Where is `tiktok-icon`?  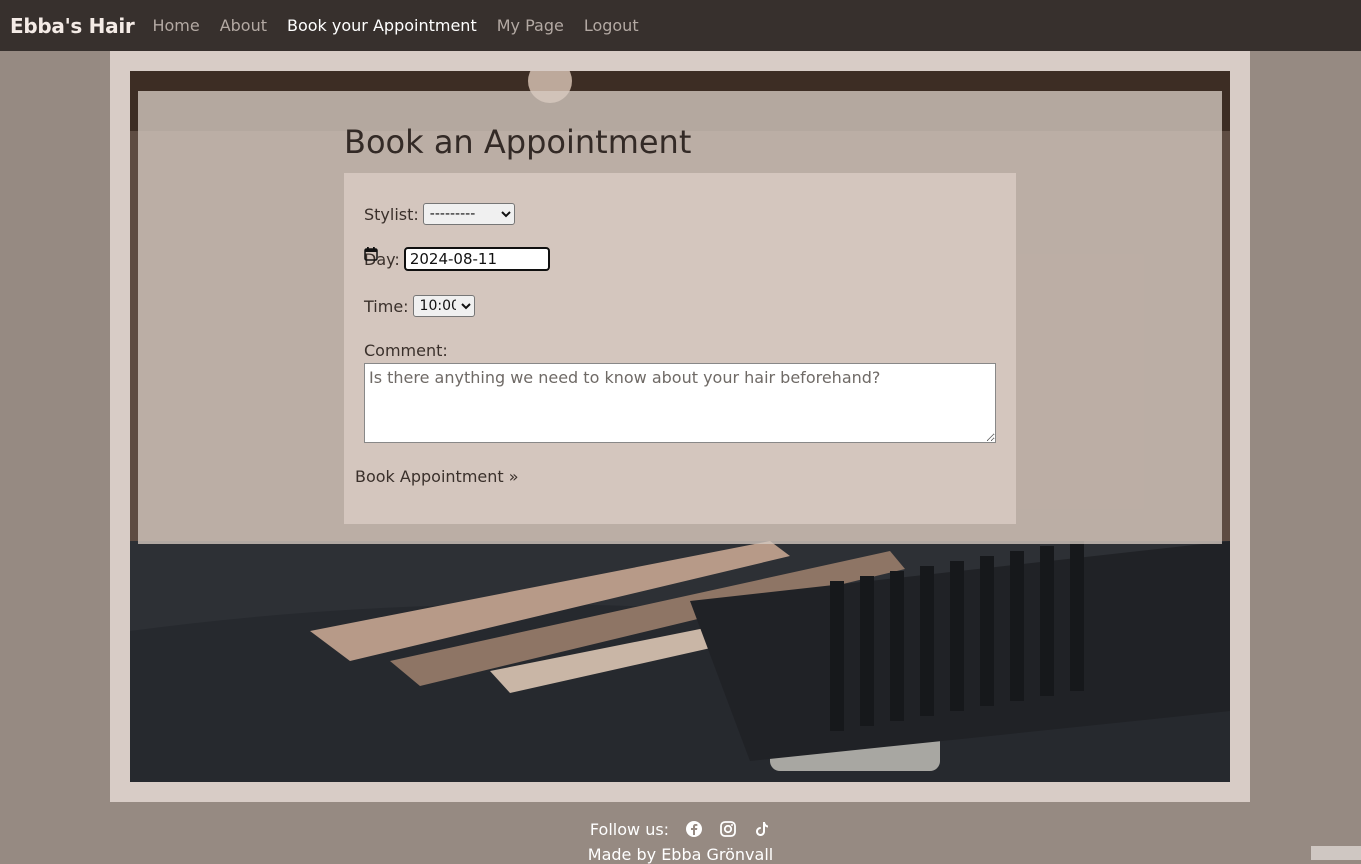 tiktok-icon is located at coordinates (762, 829).